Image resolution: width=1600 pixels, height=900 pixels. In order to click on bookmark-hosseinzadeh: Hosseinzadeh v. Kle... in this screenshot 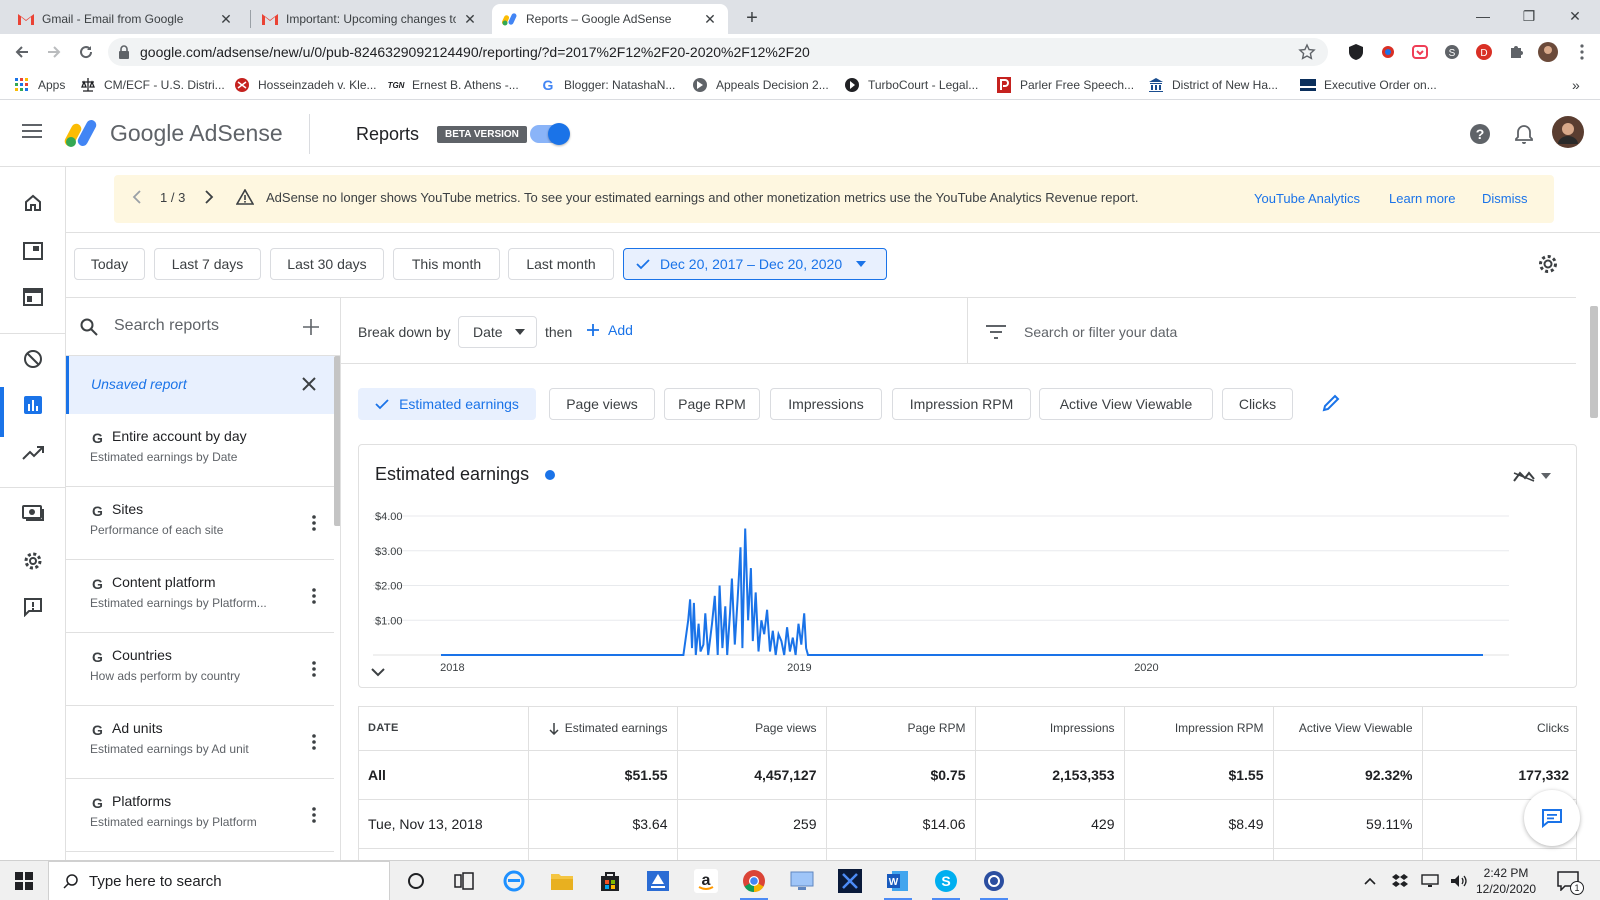, I will do `click(305, 85)`.